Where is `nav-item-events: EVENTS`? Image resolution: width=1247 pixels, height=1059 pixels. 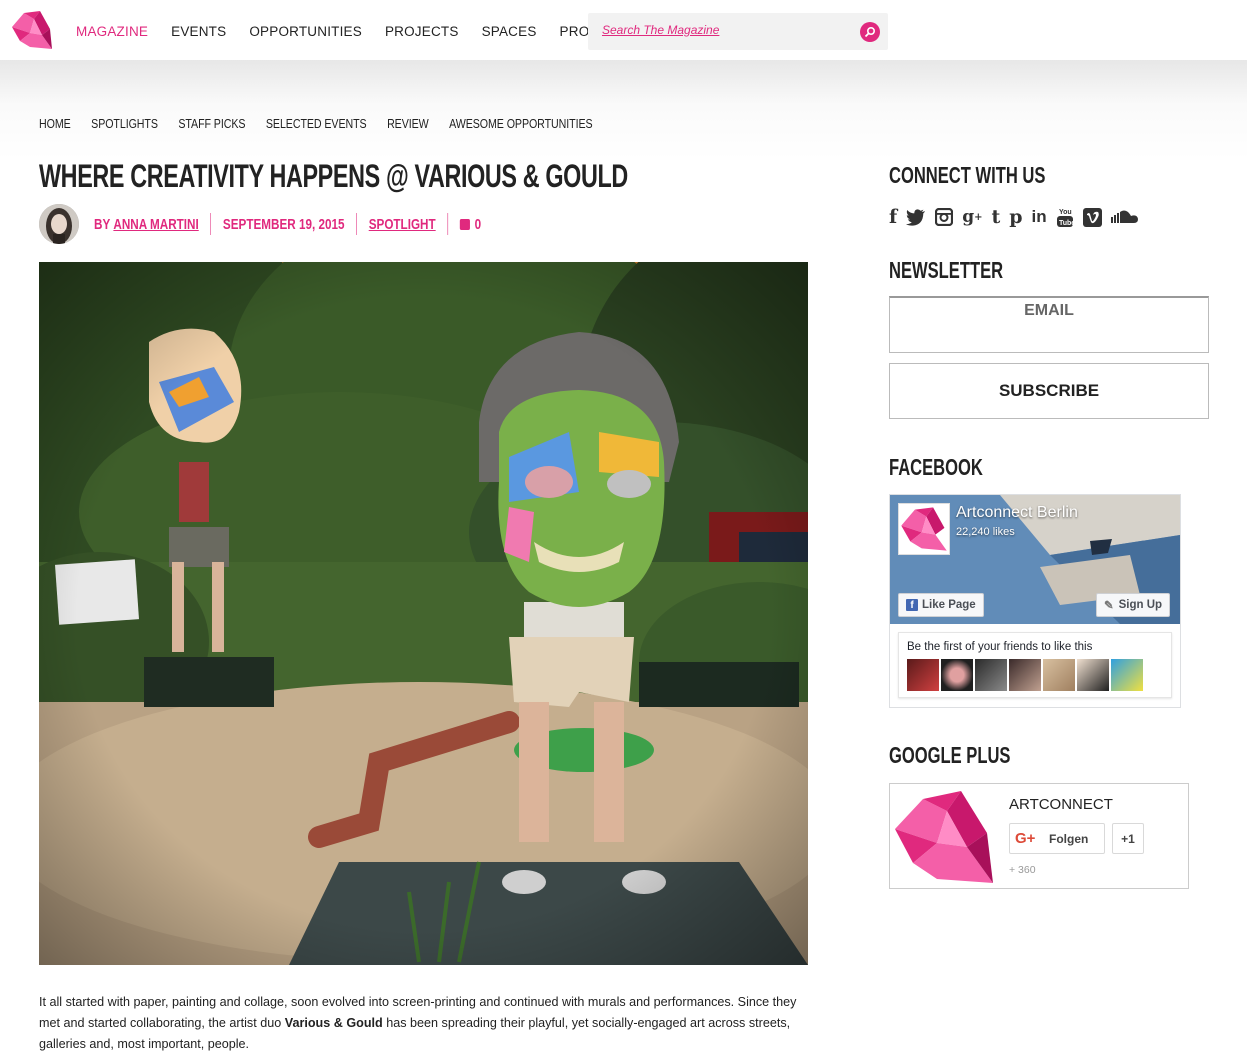 nav-item-events: EVENTS is located at coordinates (198, 31).